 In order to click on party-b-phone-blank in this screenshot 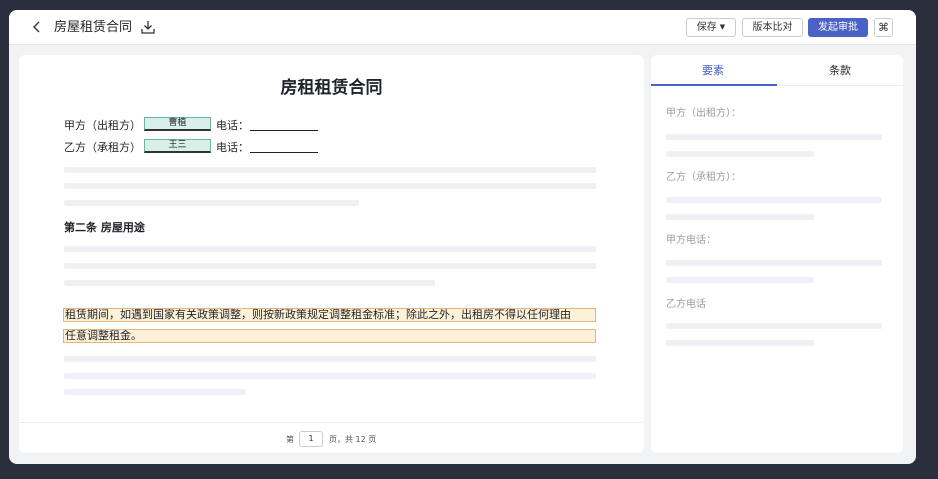, I will do `click(284, 152)`.